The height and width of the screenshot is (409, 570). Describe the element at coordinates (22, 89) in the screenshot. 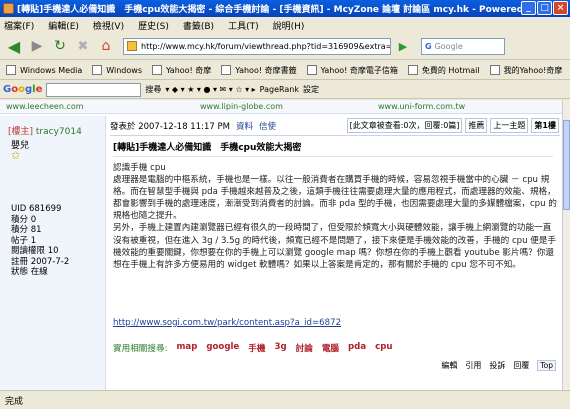

I see `google-logo: Google` at that location.